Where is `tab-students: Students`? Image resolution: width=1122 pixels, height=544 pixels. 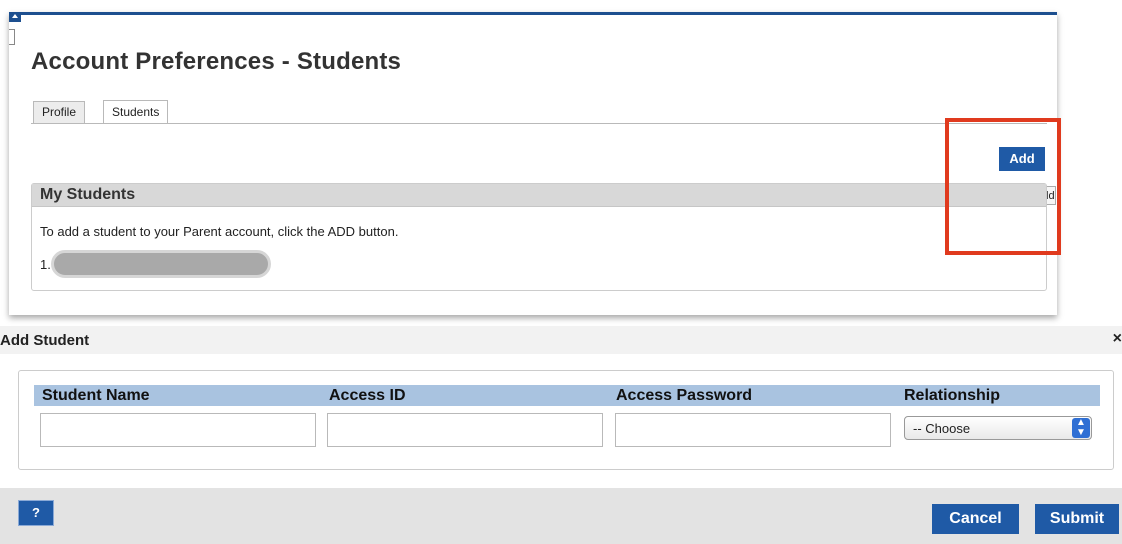 tab-students: Students is located at coordinates (136, 112).